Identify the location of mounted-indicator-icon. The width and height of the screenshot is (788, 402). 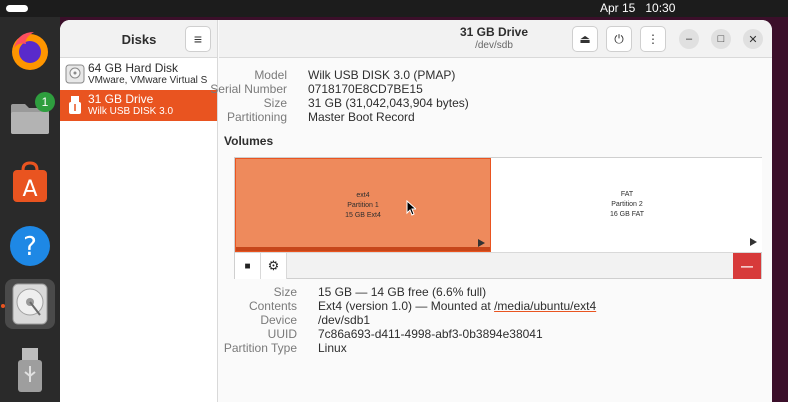
(481, 243).